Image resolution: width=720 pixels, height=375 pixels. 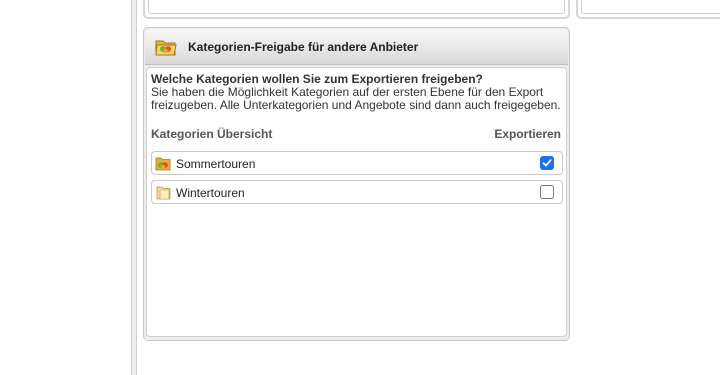 I want to click on category-label: Sommertouren, so click(x=216, y=164).